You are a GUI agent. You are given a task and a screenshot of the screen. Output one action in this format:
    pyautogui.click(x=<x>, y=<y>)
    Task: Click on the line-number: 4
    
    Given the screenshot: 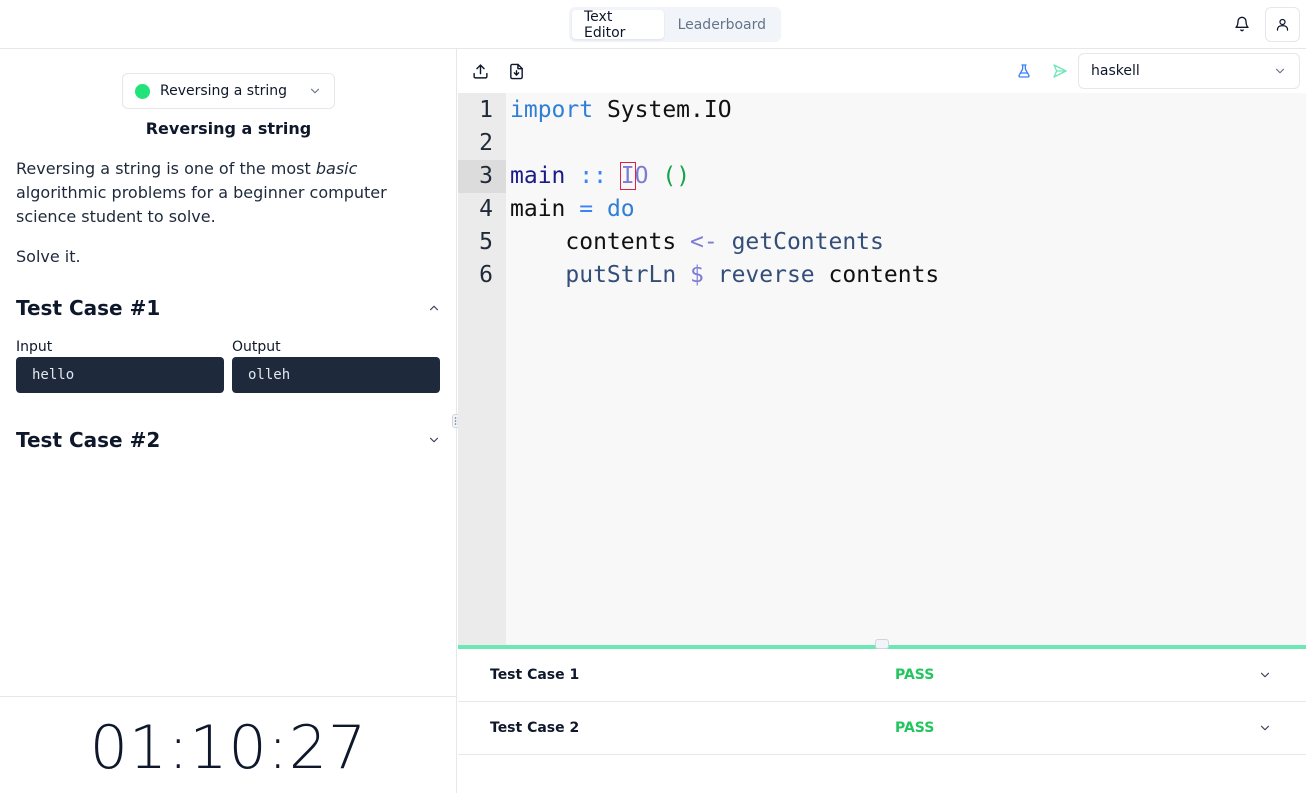 What is the action you would take?
    pyautogui.click(x=486, y=209)
    